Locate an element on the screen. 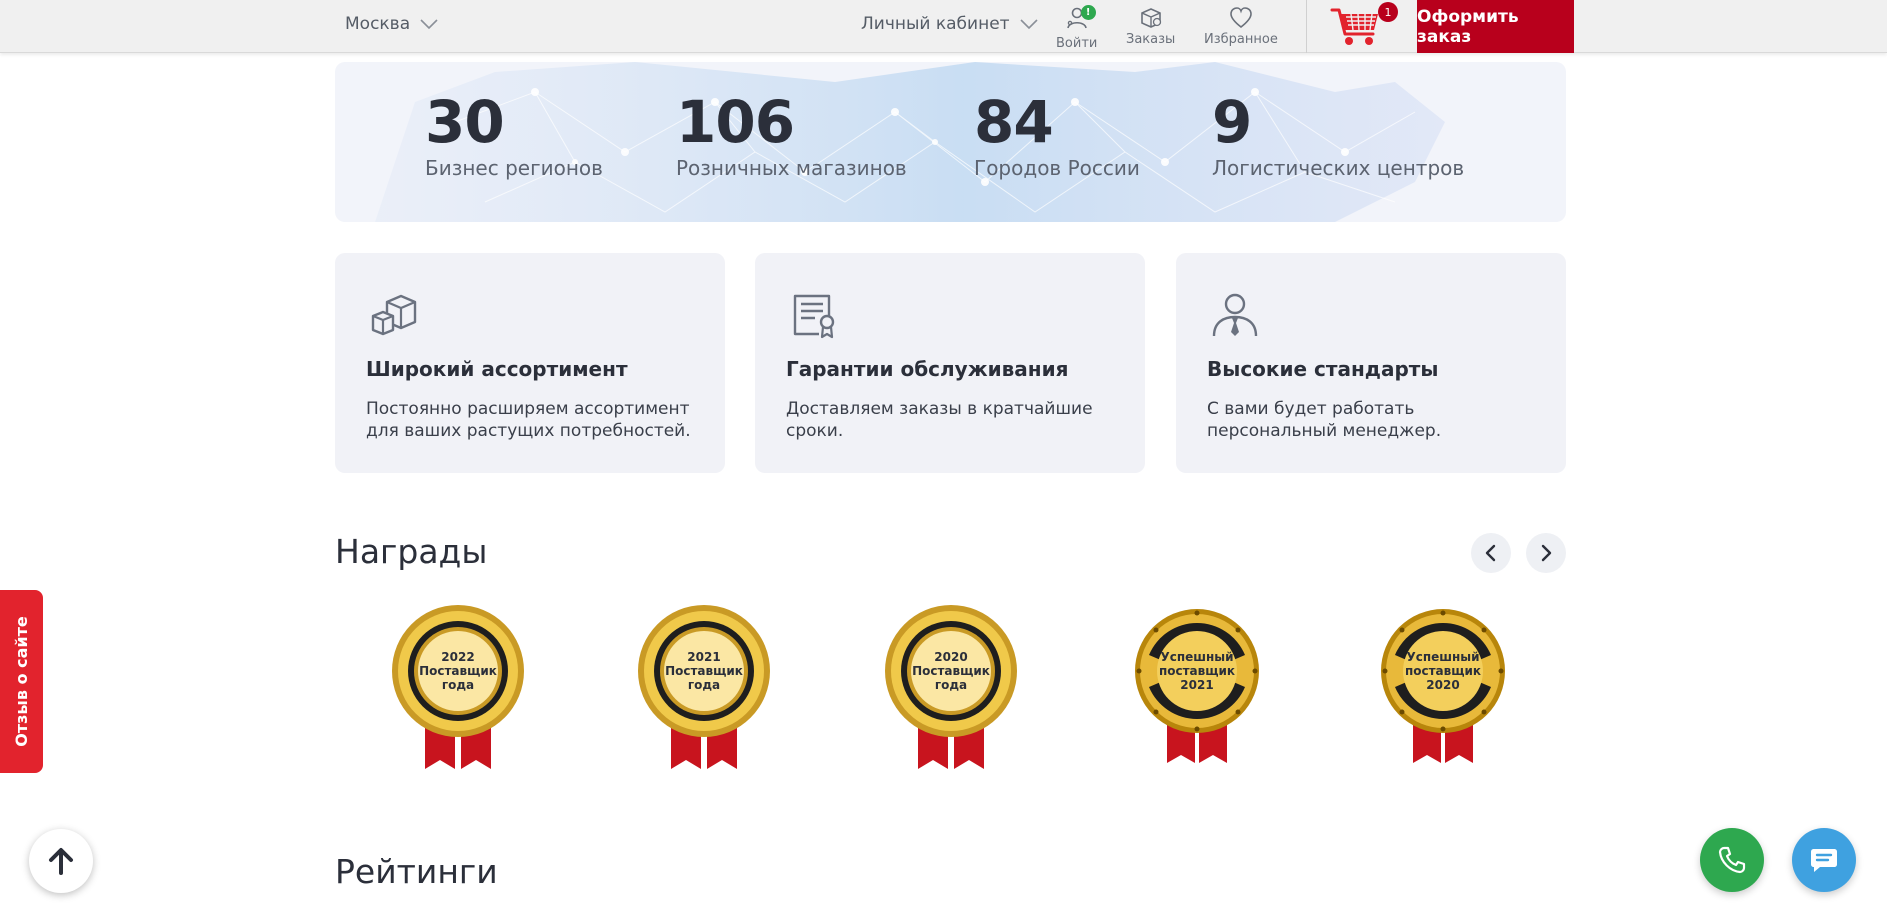 The width and height of the screenshot is (1887, 917). stat-regions: 30 Бизнес регионов is located at coordinates (514, 136).